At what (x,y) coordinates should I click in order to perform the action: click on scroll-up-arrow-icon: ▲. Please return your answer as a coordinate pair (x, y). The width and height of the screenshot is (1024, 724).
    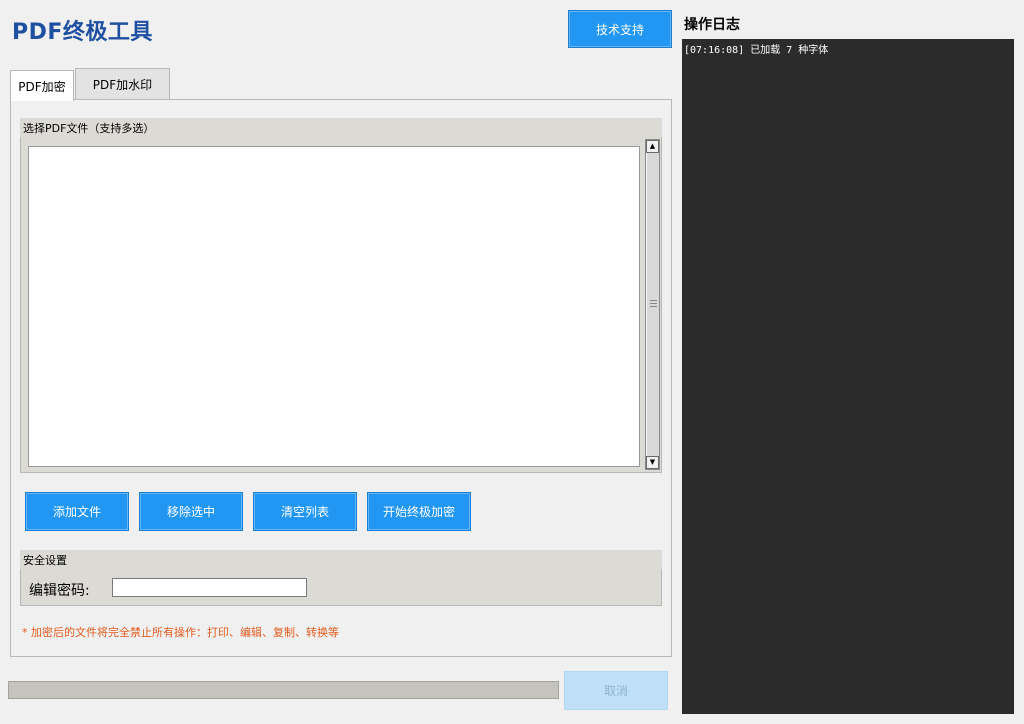
    Looking at the image, I should click on (652, 146).